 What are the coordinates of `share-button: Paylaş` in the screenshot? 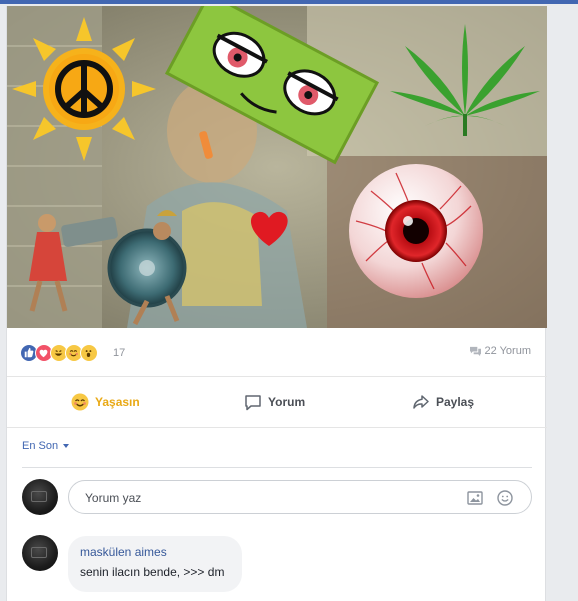 It's located at (443, 402).